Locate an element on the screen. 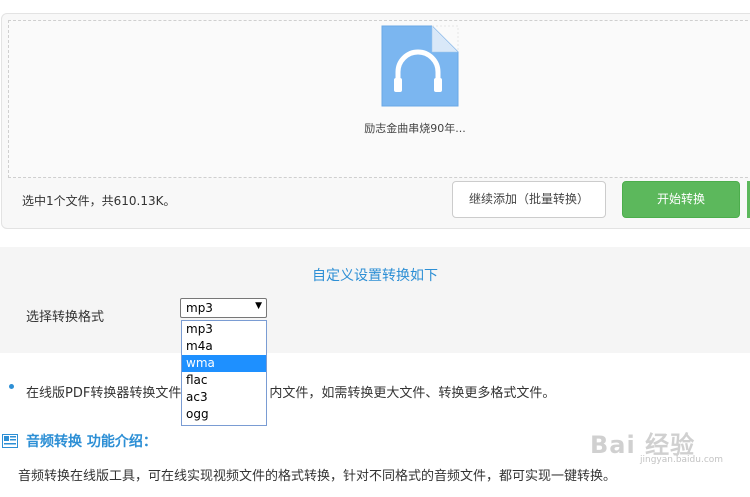 This screenshot has width=750, height=497. format-select: mp3 ▼ is located at coordinates (223, 308).